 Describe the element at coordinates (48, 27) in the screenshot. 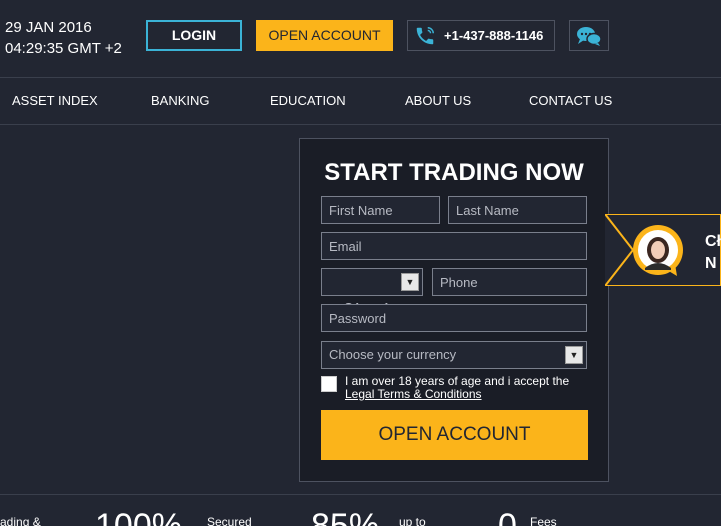

I see `date-text: 29 JAN 2016` at that location.